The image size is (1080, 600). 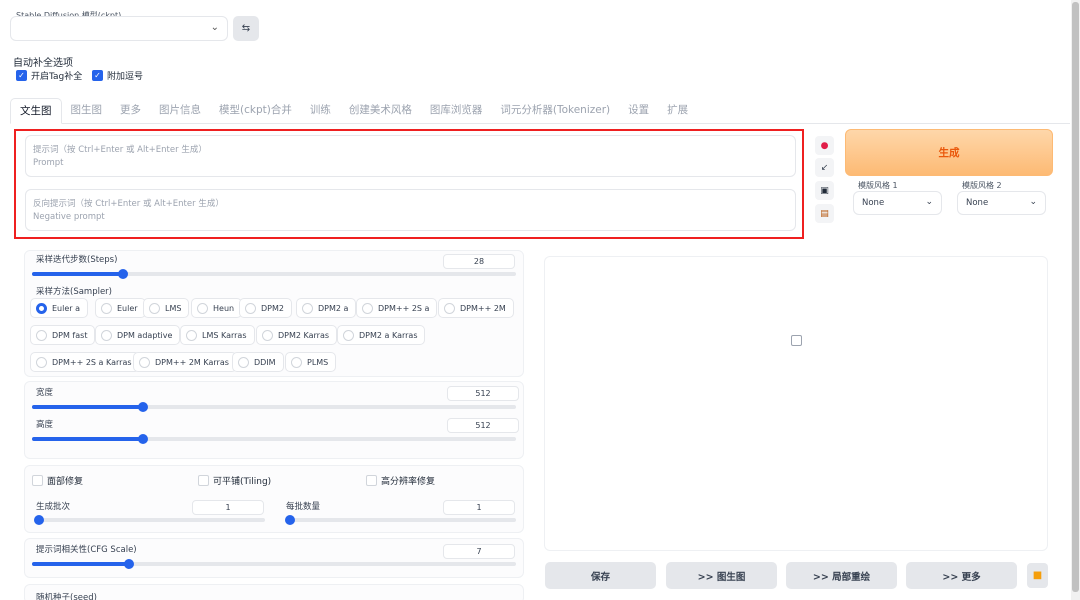 I want to click on sampler-option: LMS, so click(x=166, y=308).